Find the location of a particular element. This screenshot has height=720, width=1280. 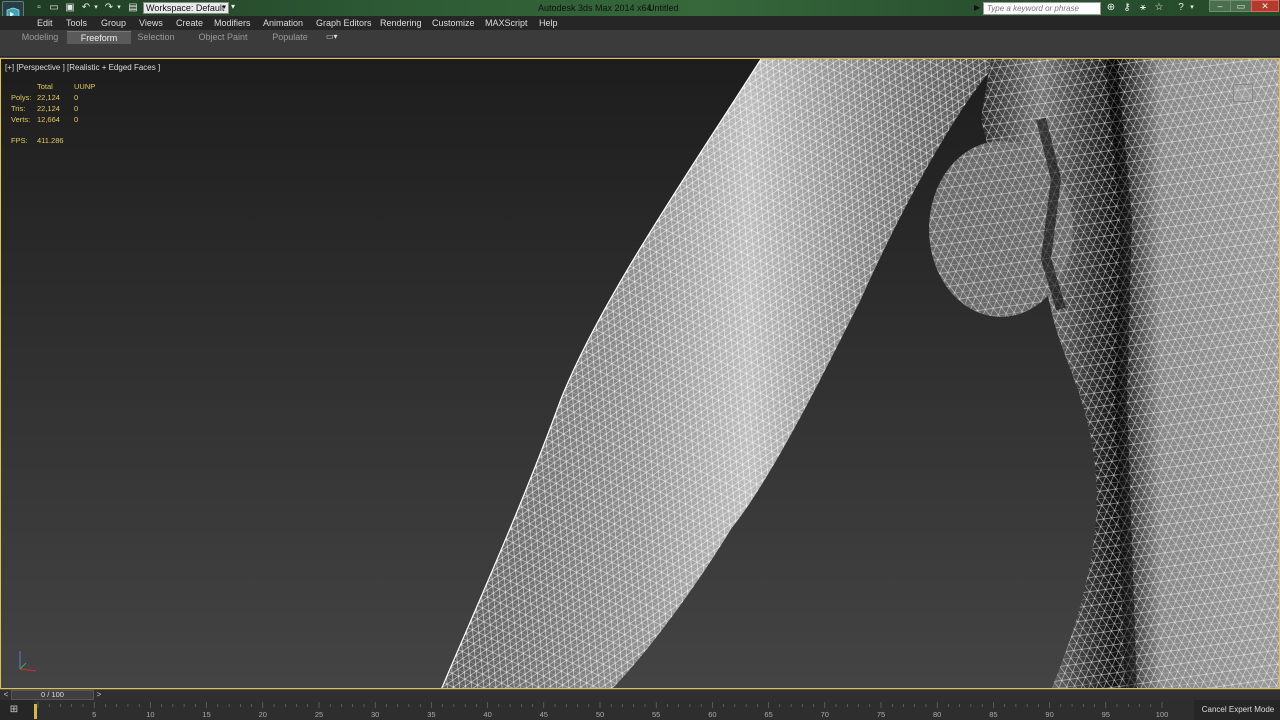

track-tick-label: 15 is located at coordinates (206, 714).